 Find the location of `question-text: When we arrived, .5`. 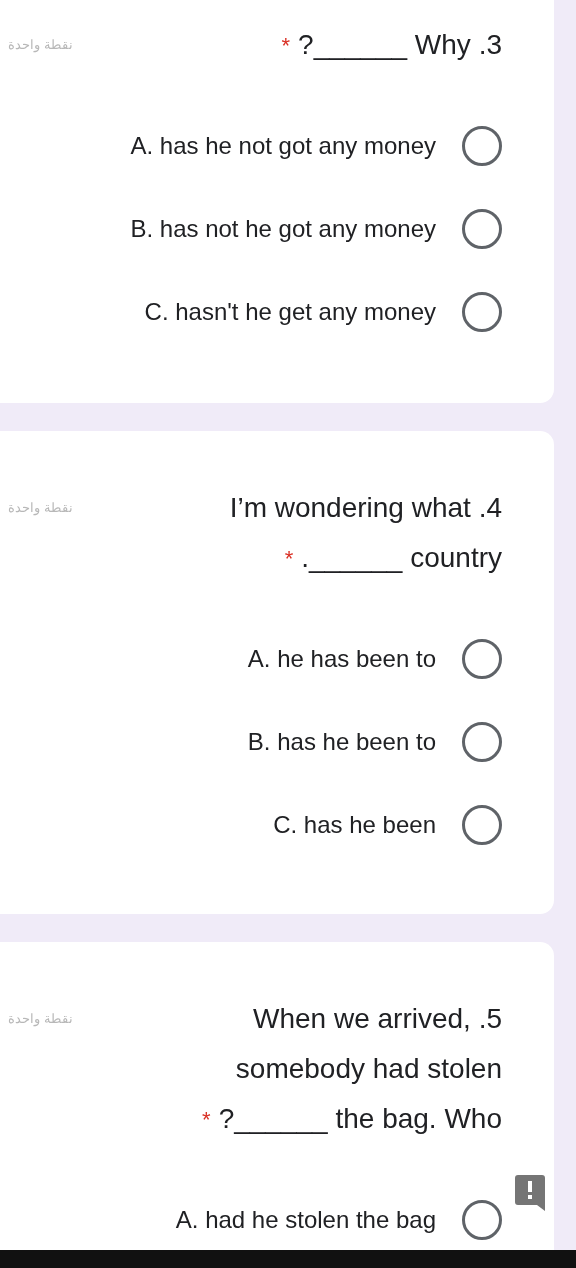

question-text: When we arrived, .5 is located at coordinates (377, 1019).